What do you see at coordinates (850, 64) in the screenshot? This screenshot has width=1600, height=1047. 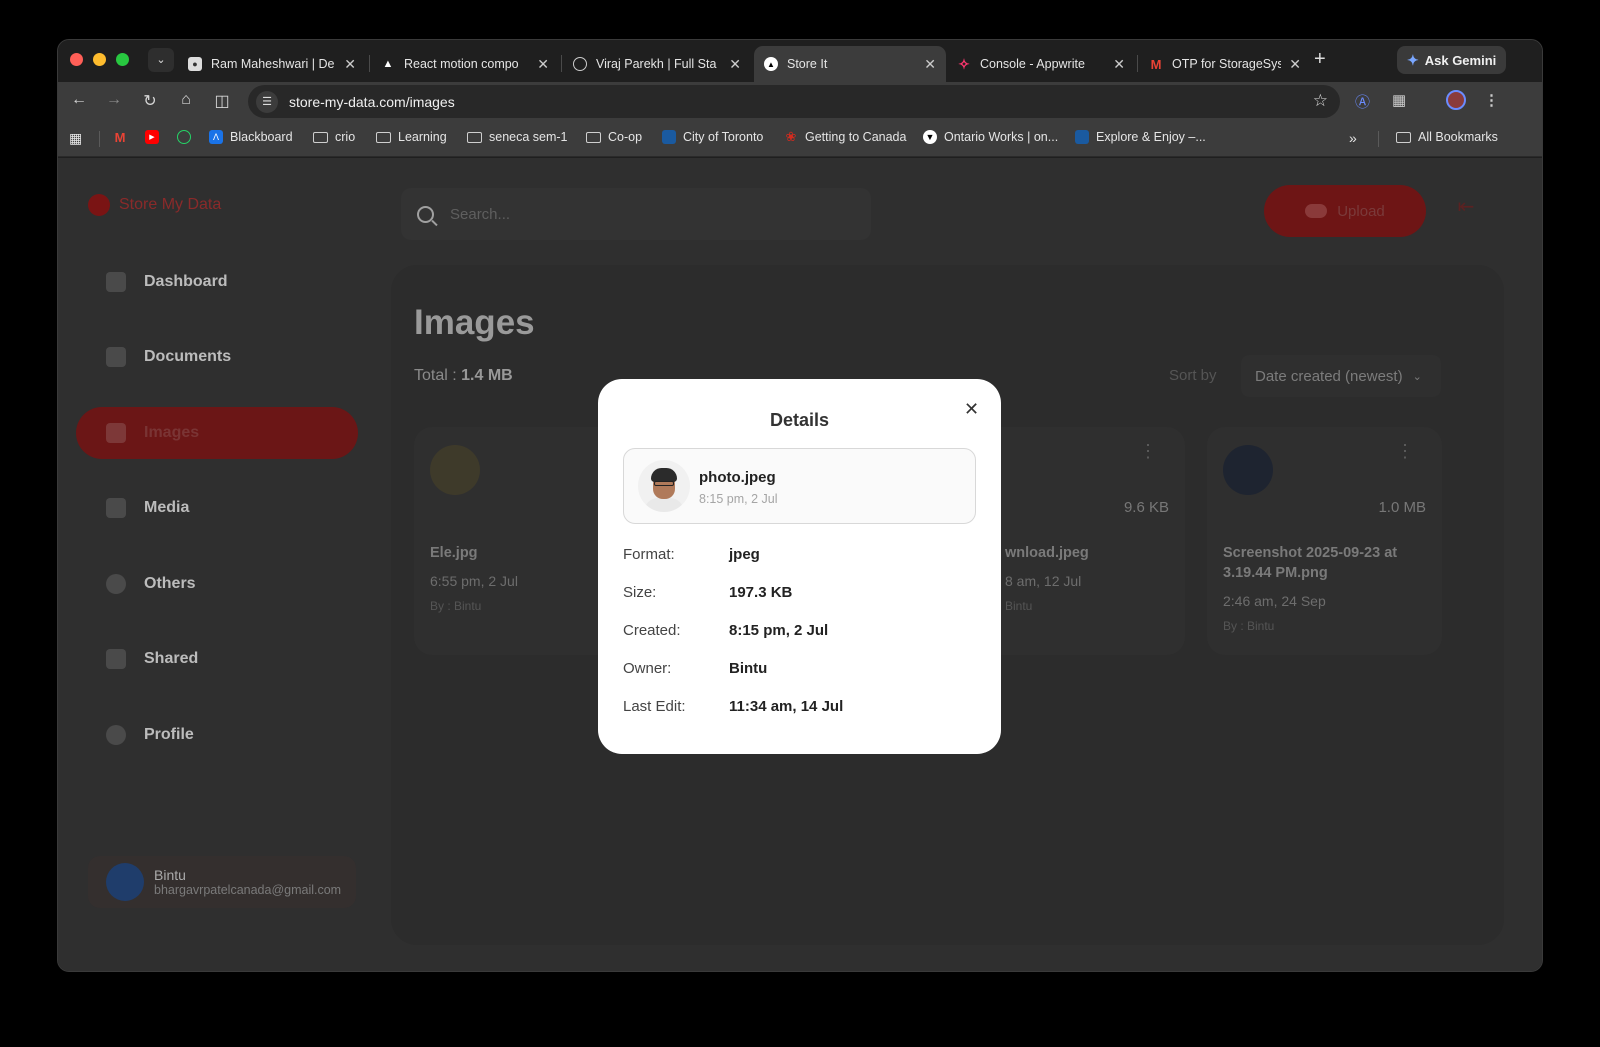 I see `tab-3: ▲ Store It ✕` at bounding box center [850, 64].